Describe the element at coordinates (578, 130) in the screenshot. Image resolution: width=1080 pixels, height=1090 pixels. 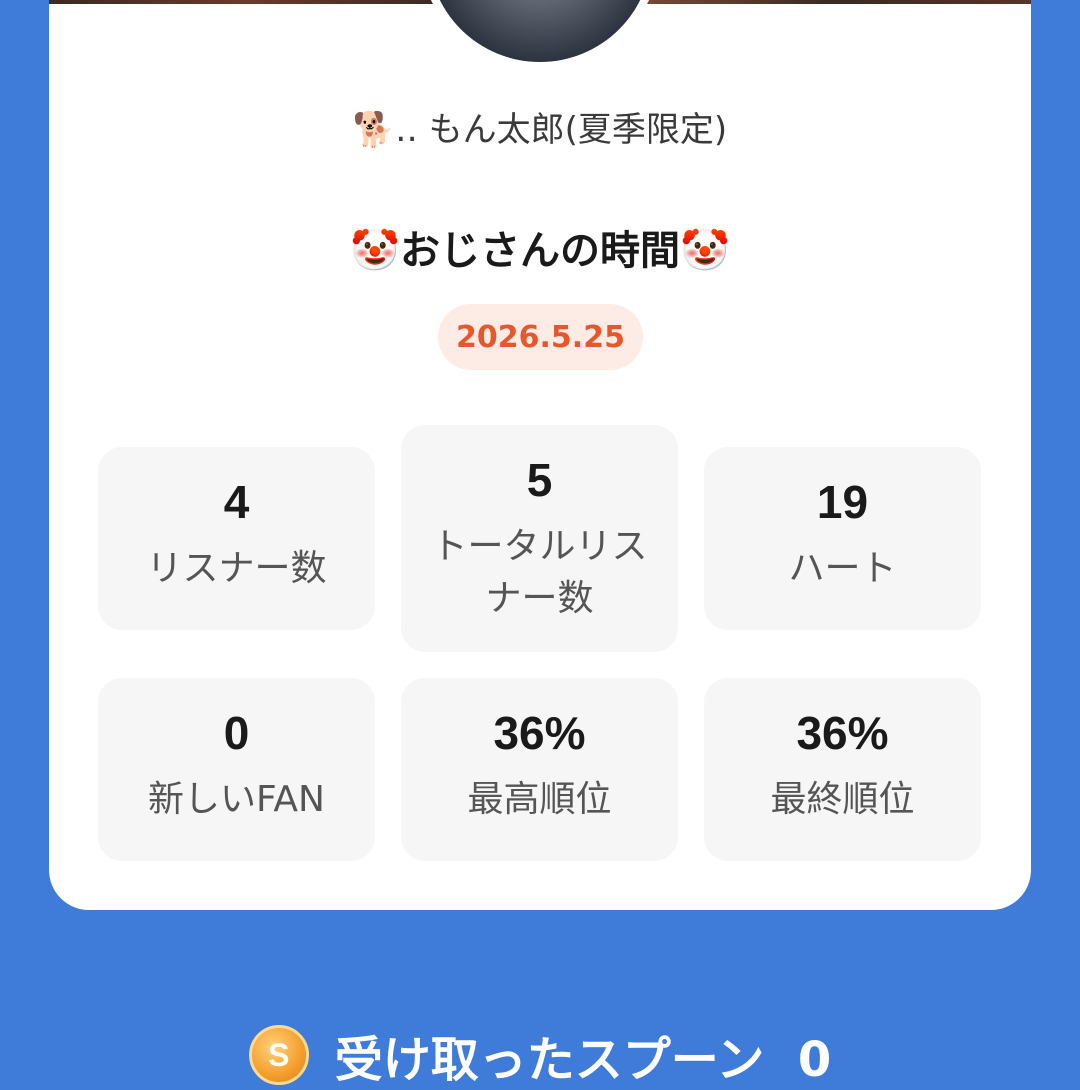
I see `username-text: もん太郎(夏季限定)` at that location.